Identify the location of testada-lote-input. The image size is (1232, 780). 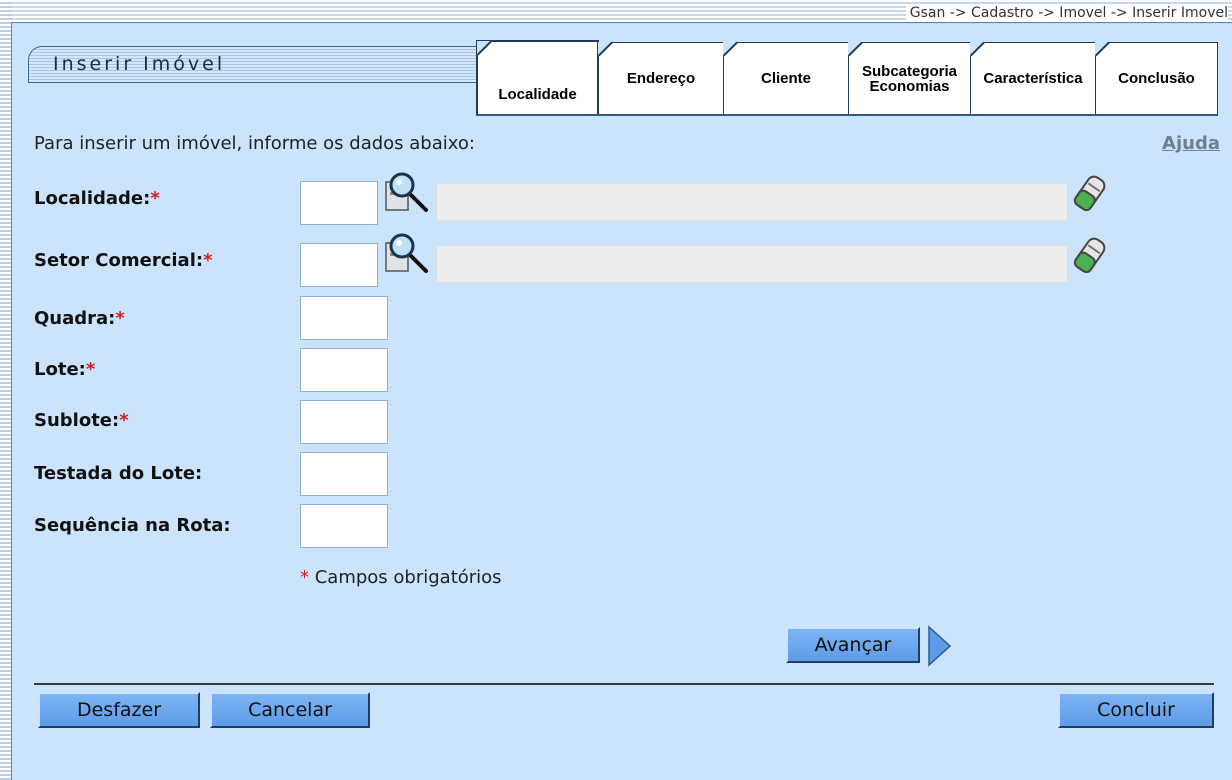
(344, 474).